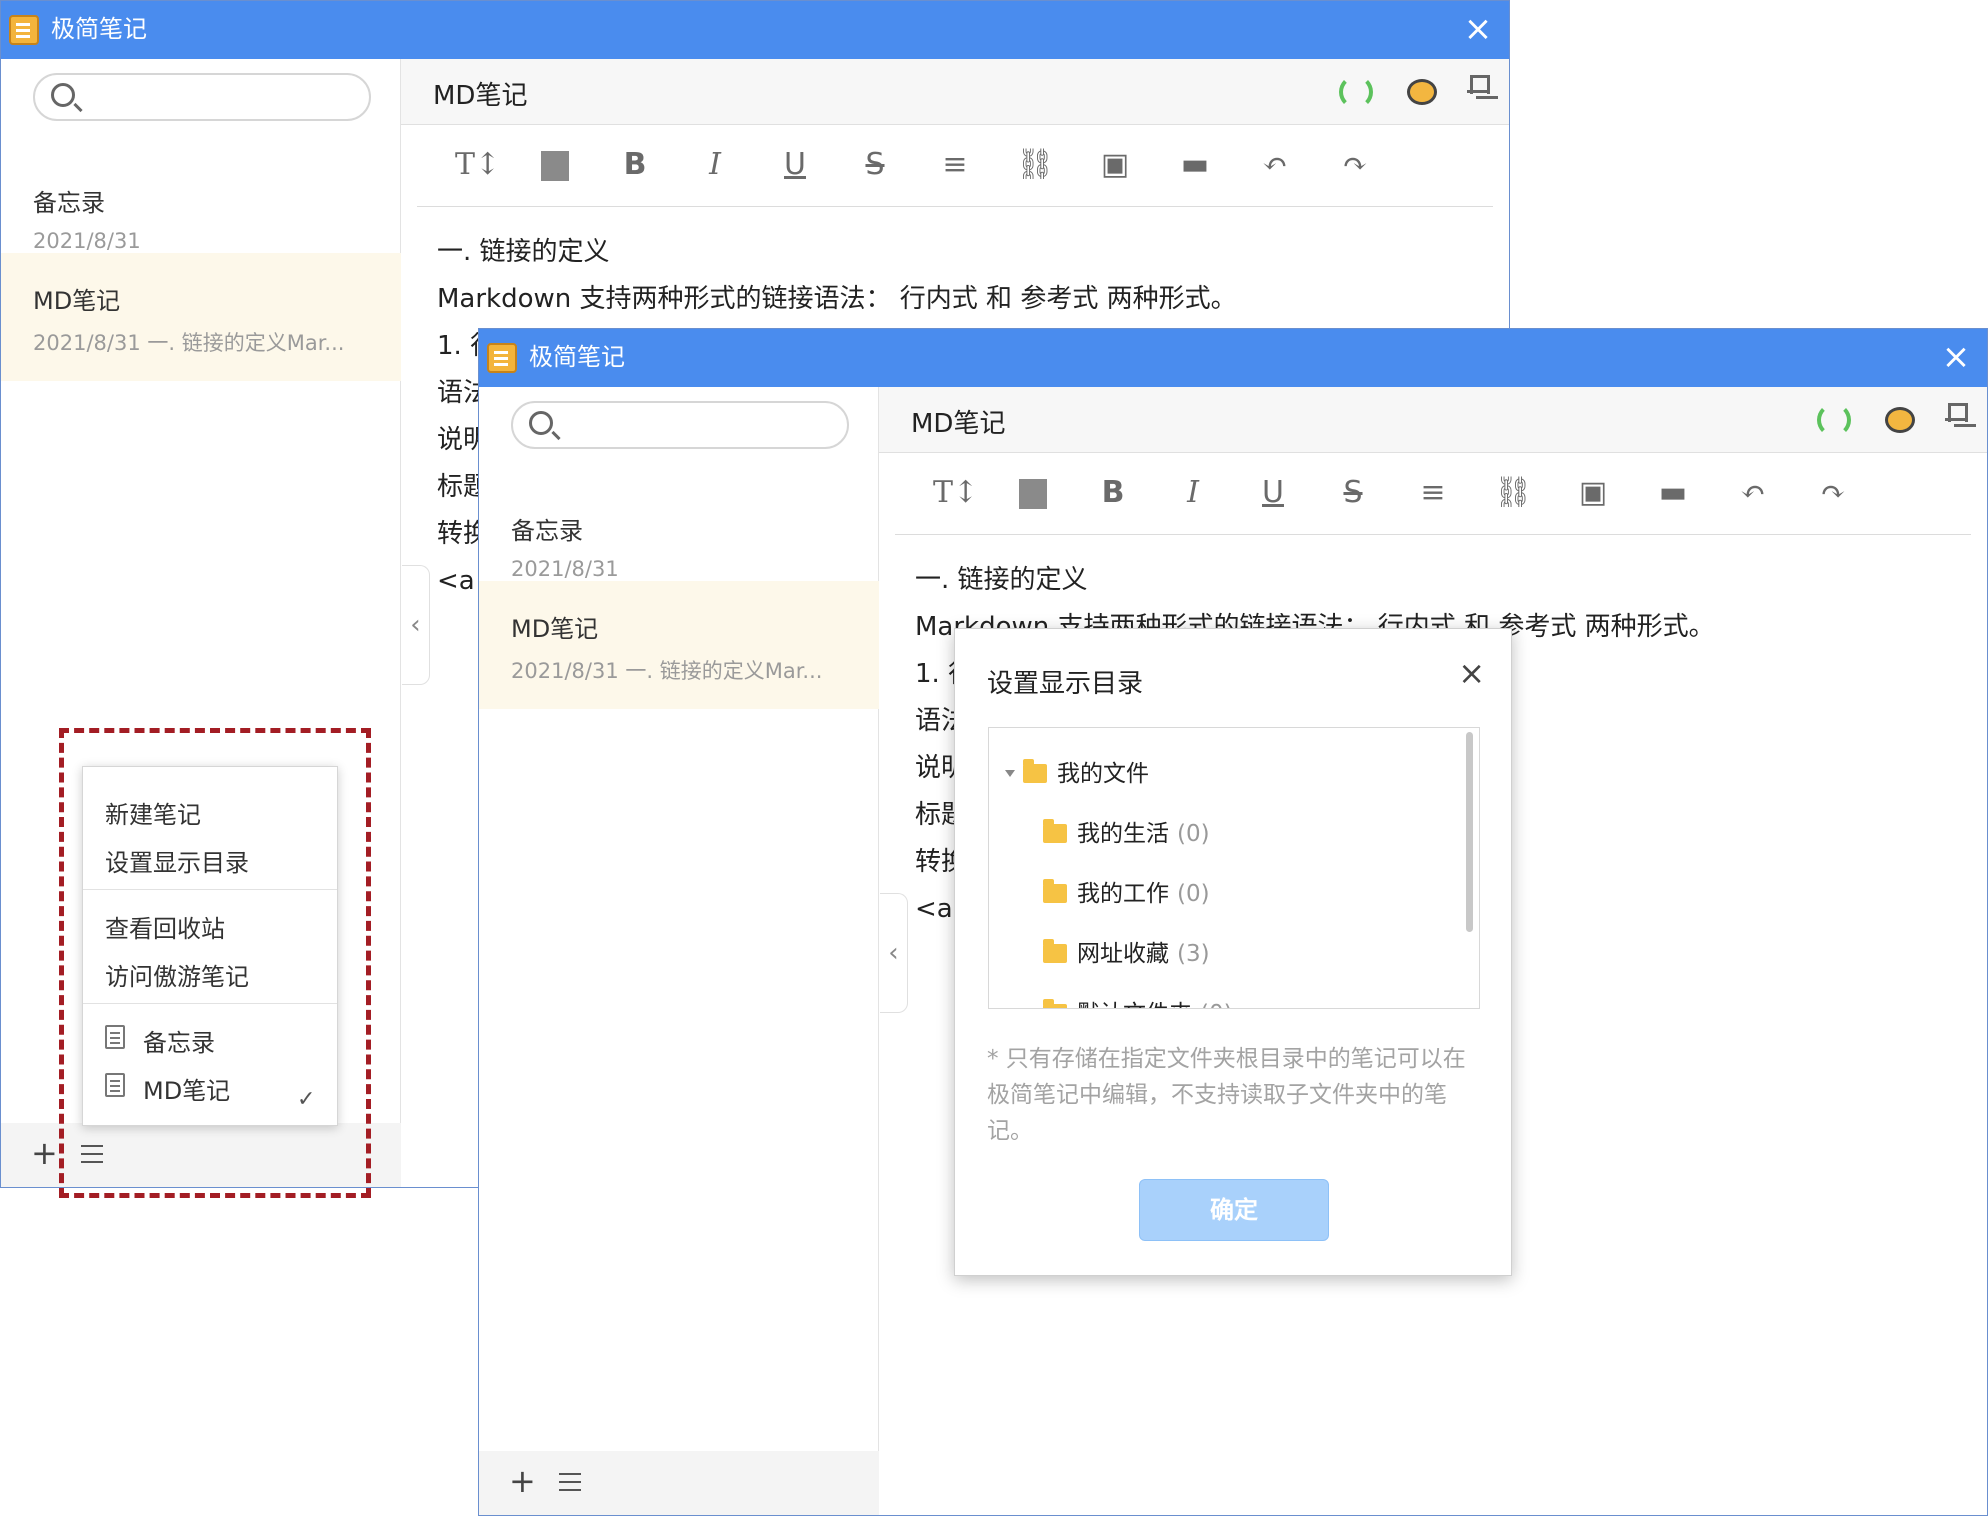 This screenshot has height=1516, width=1988. Describe the element at coordinates (1123, 834) in the screenshot. I see `tree-label: 我的生活` at that location.